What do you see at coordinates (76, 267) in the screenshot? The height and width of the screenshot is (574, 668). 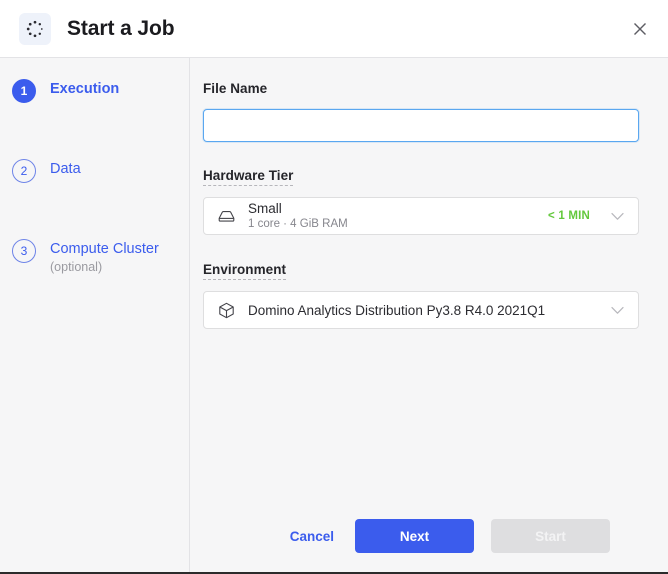 I see `sidebar-item-sublabel-optional: (optional)` at bounding box center [76, 267].